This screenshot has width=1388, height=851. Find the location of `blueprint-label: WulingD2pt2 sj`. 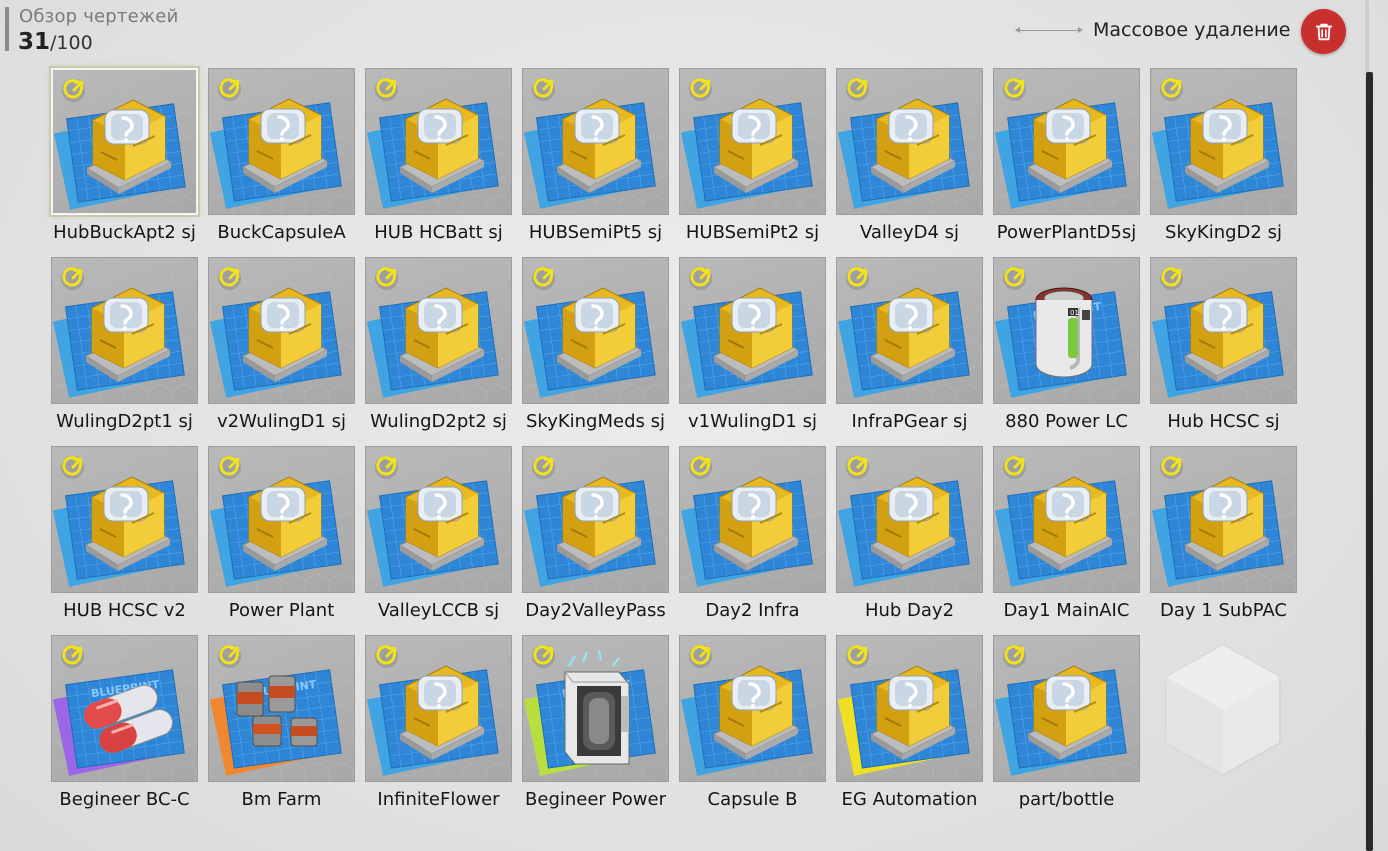

blueprint-label: WulingD2pt2 sj is located at coordinates (438, 421).